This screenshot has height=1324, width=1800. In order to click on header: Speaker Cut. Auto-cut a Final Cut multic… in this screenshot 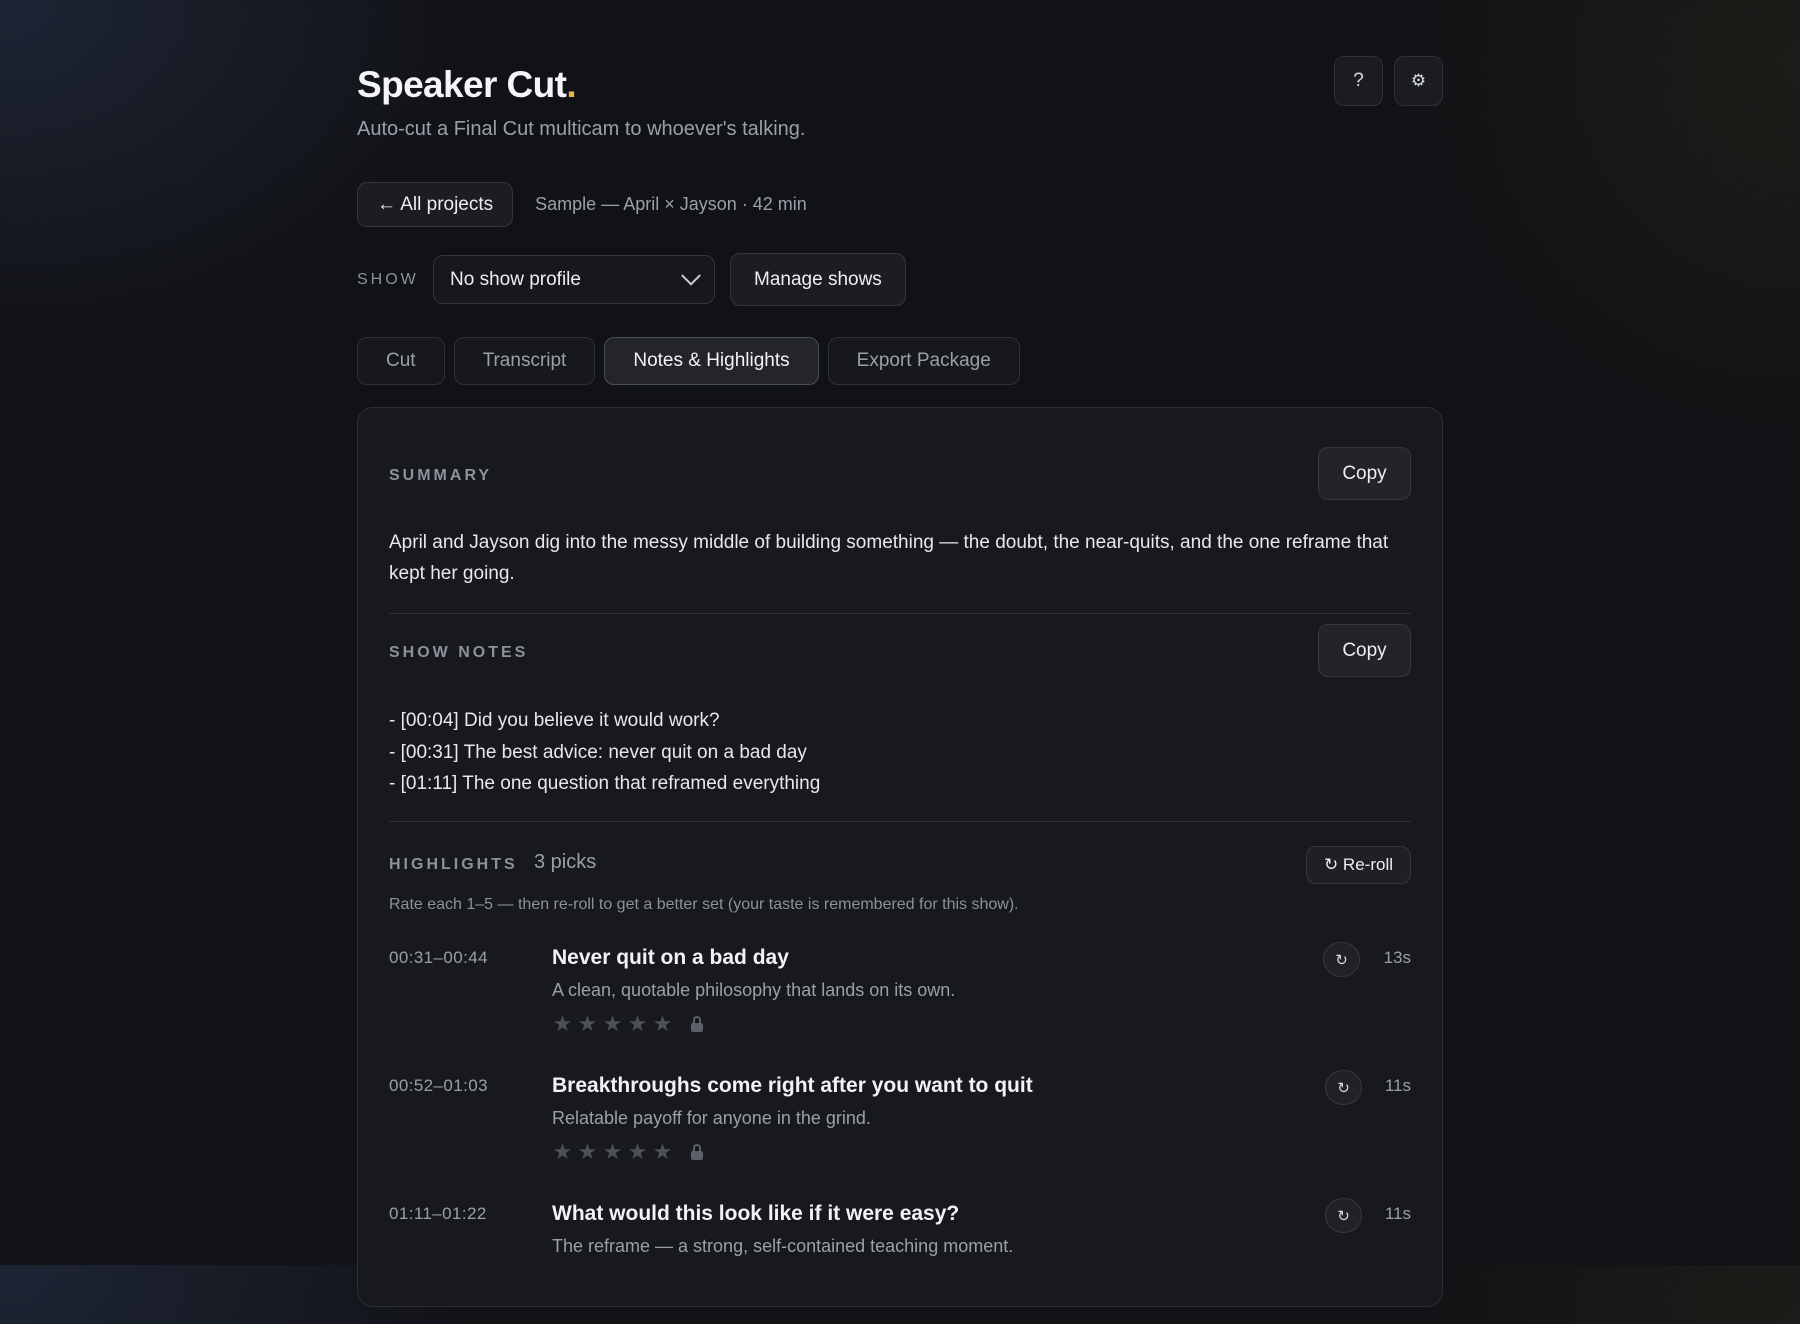, I will do `click(900, 75)`.